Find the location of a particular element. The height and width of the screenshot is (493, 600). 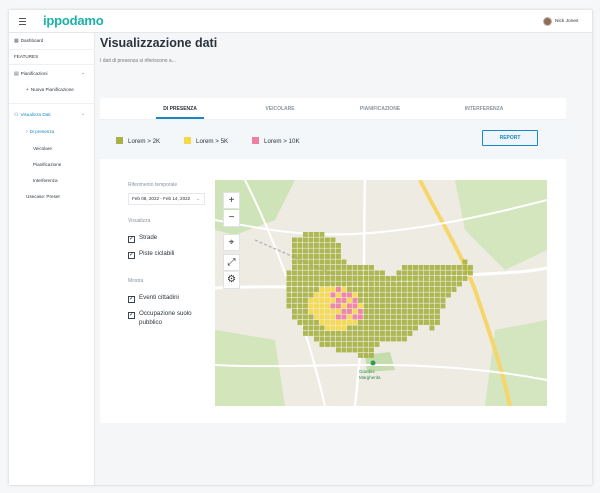

zoom-out-button: − is located at coordinates (231, 218).